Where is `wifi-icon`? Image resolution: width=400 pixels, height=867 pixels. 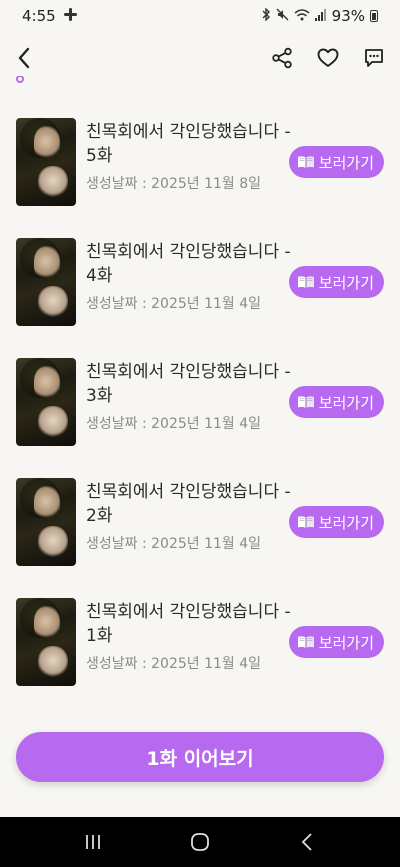
wifi-icon is located at coordinates (302, 16).